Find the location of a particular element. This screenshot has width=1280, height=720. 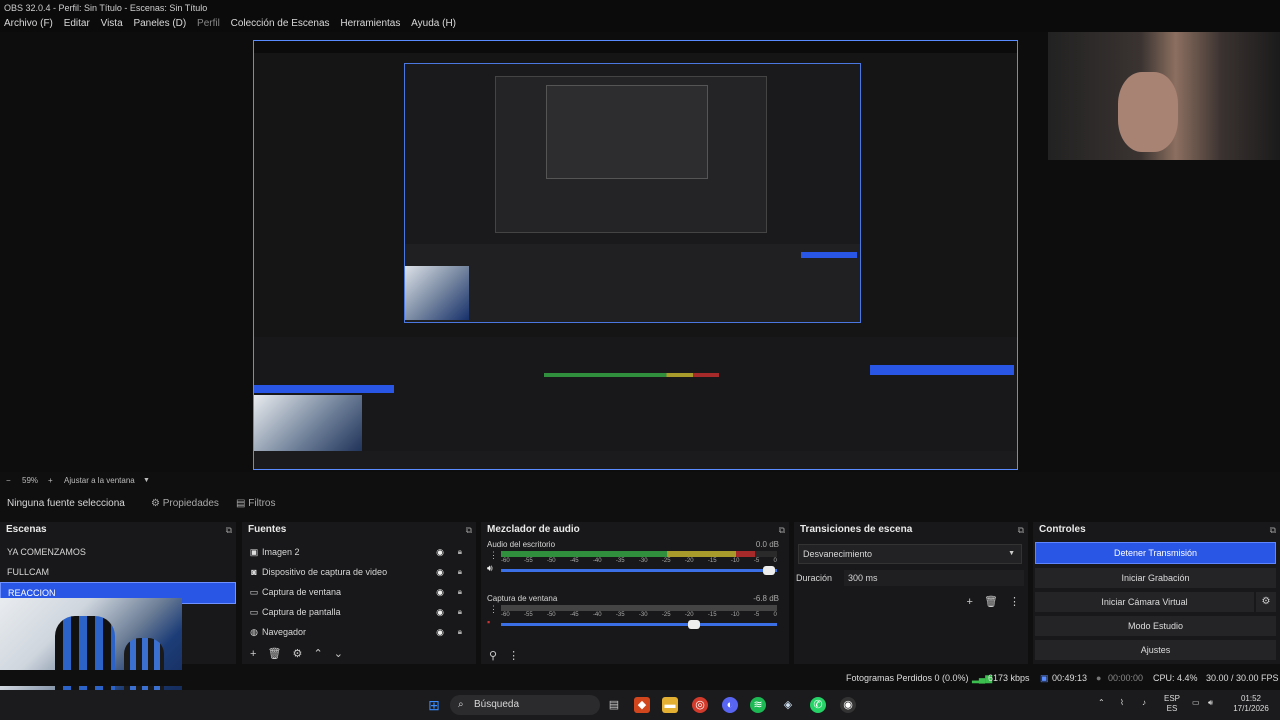

settings-button: Ajustes is located at coordinates (1155, 650).